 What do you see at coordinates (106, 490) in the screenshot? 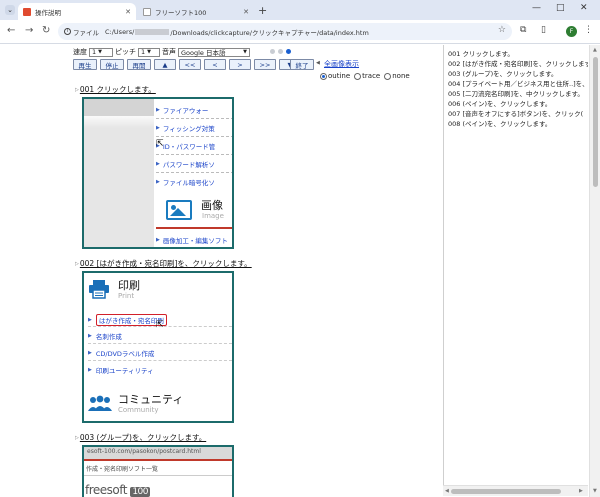
I see `logo-text: freesoft` at bounding box center [106, 490].